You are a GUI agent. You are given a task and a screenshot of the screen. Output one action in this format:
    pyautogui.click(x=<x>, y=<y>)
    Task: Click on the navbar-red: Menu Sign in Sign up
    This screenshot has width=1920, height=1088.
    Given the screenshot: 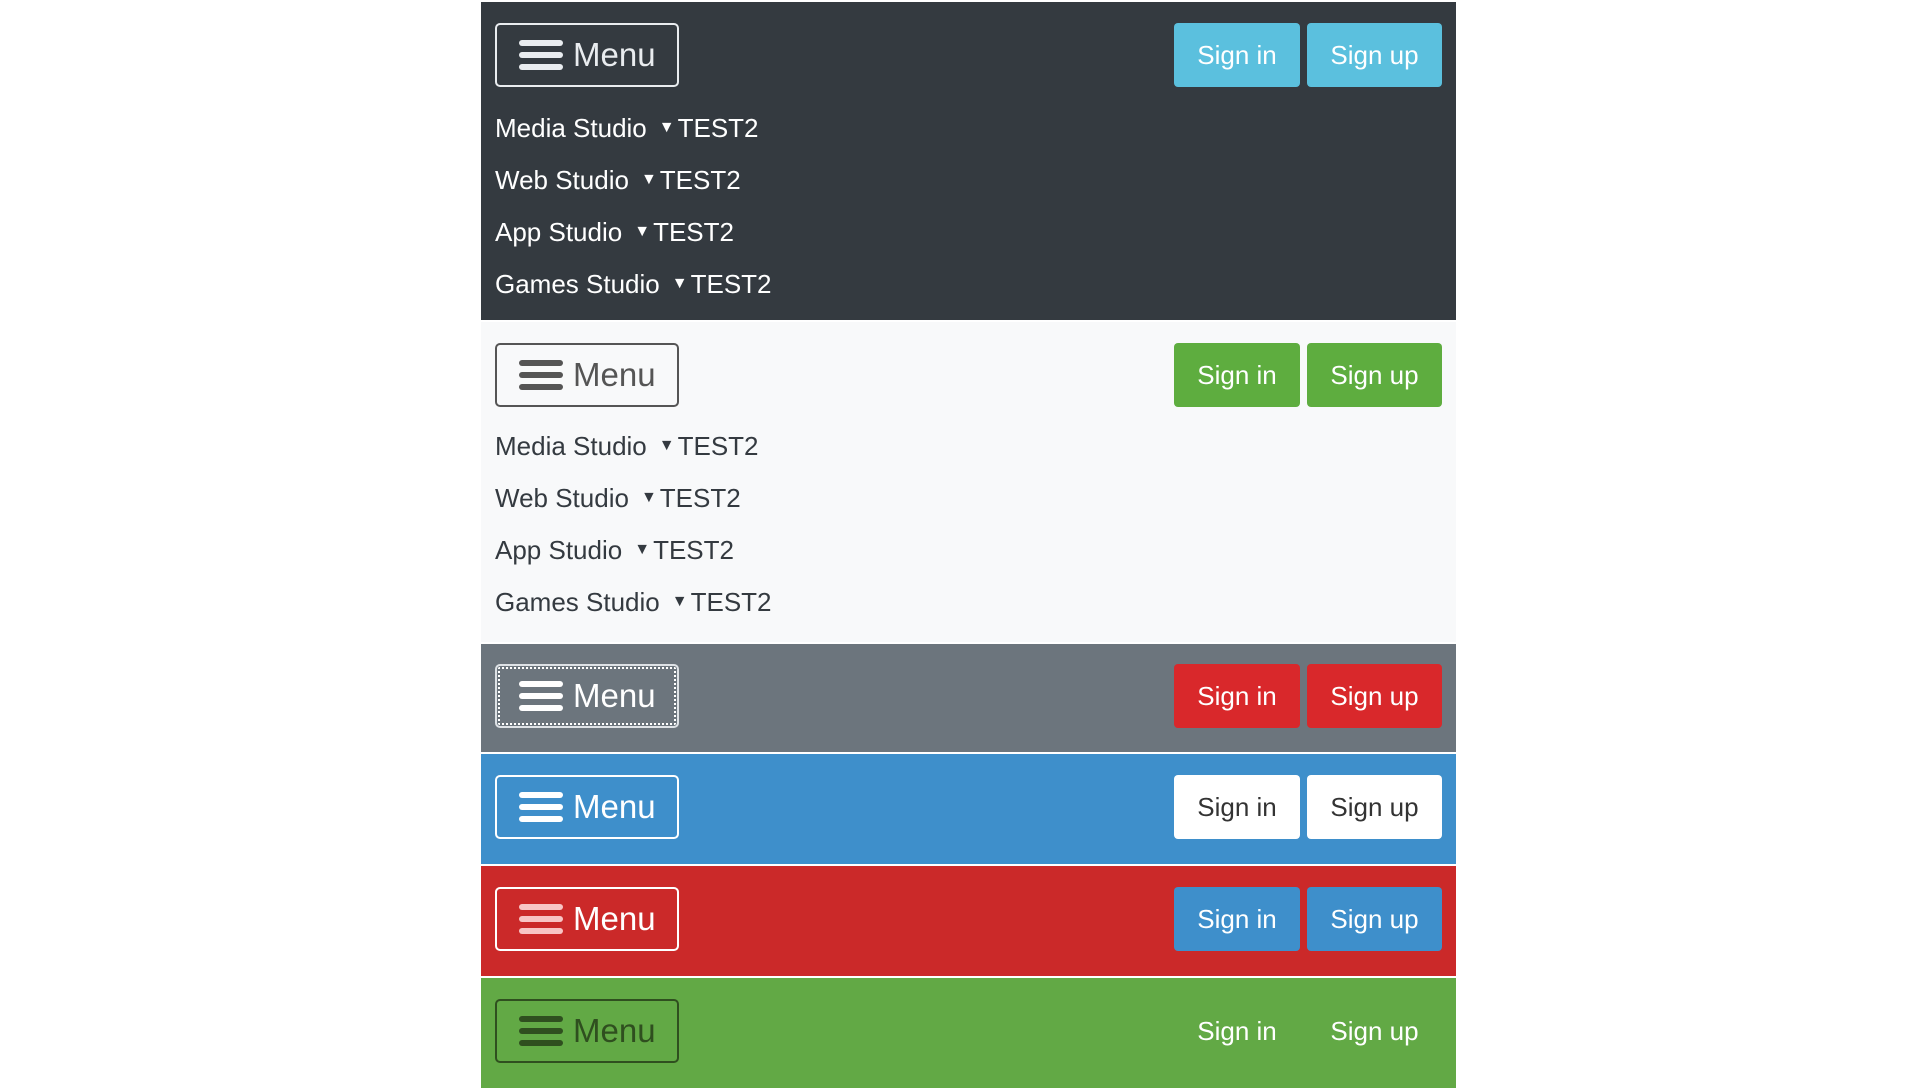 What is the action you would take?
    pyautogui.click(x=968, y=921)
    